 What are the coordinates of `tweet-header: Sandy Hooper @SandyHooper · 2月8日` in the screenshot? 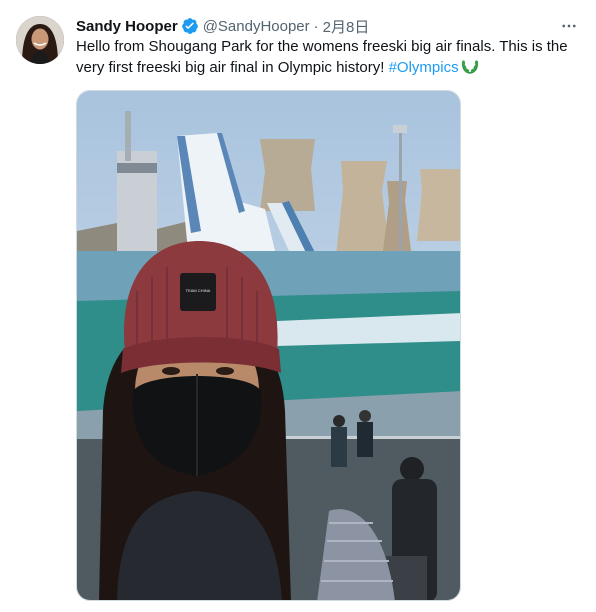 It's located at (328, 26).